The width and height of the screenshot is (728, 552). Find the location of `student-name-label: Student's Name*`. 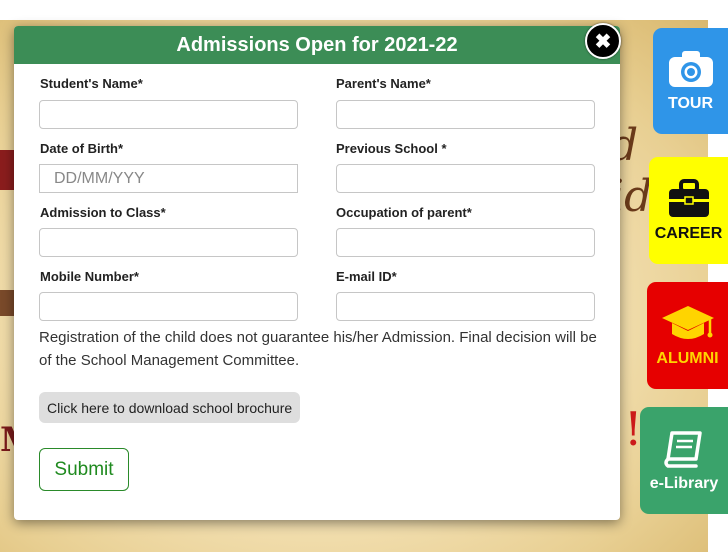

student-name-label: Student's Name* is located at coordinates (91, 83).